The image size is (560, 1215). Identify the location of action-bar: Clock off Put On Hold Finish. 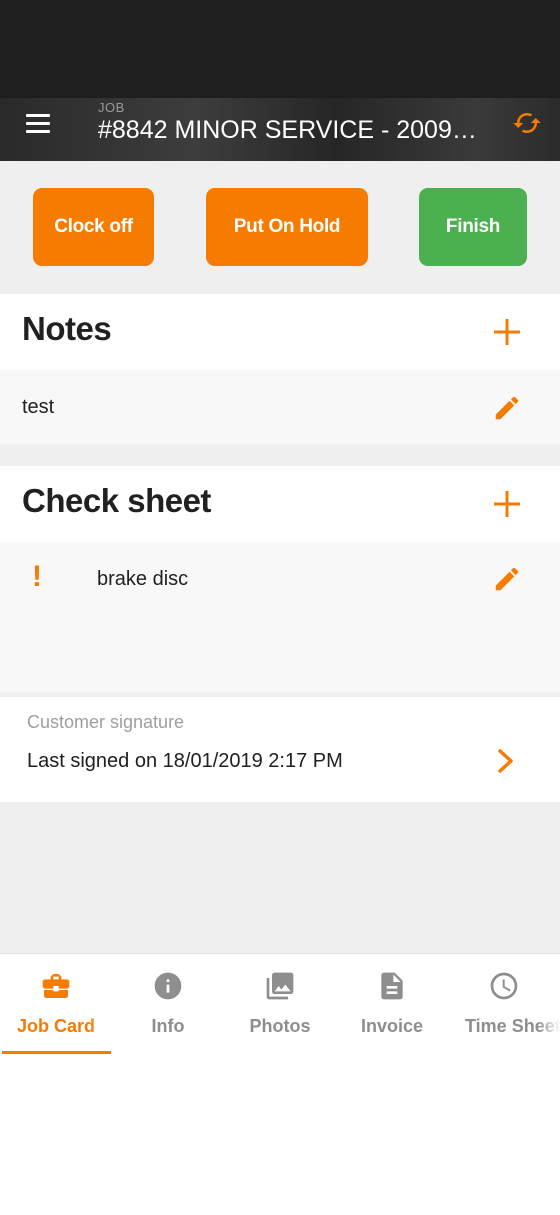
(280, 227).